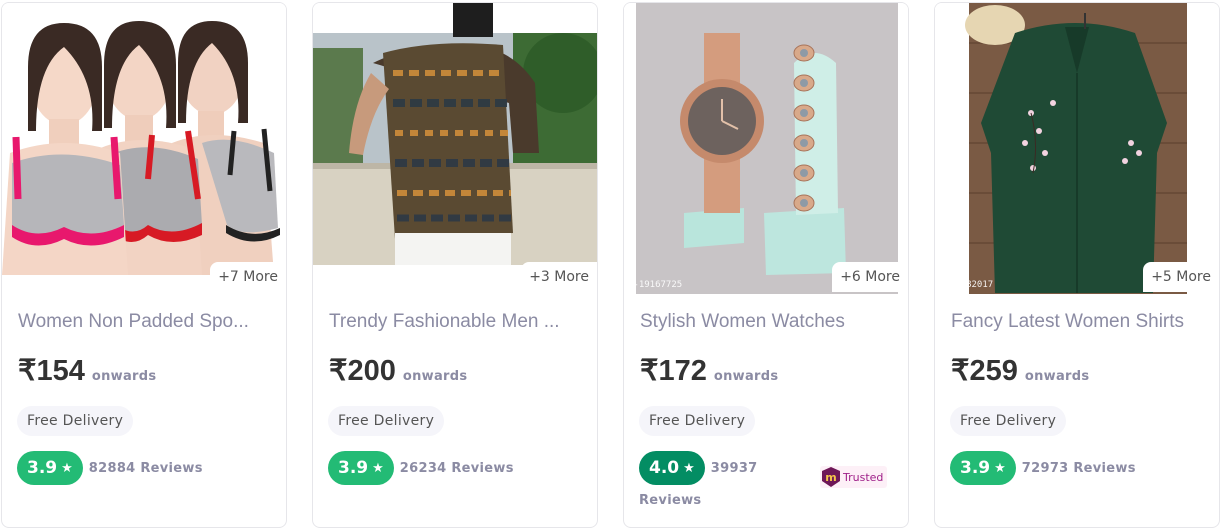 Image resolution: width=1221 pixels, height=530 pixels. I want to click on sku-watermark: s-31463268, so click(344, 285).